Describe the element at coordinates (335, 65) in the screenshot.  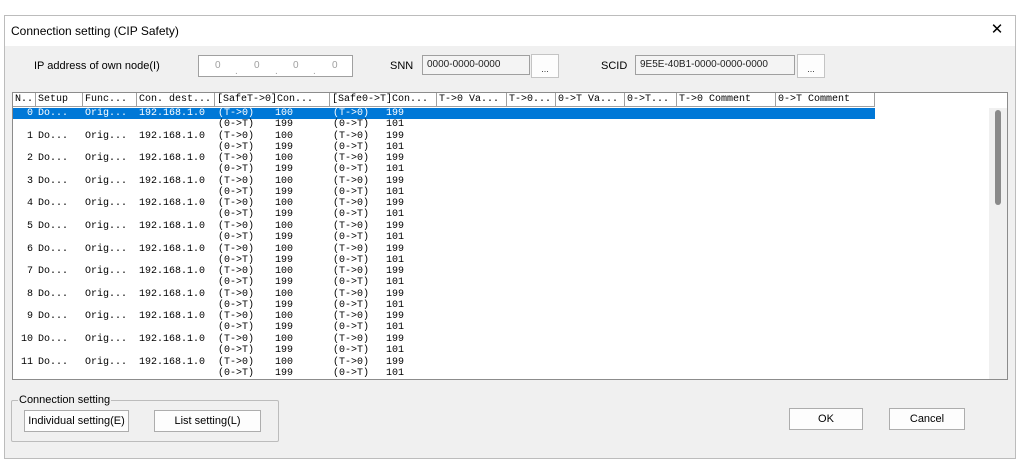
I see `ip-octet-4: 0` at that location.